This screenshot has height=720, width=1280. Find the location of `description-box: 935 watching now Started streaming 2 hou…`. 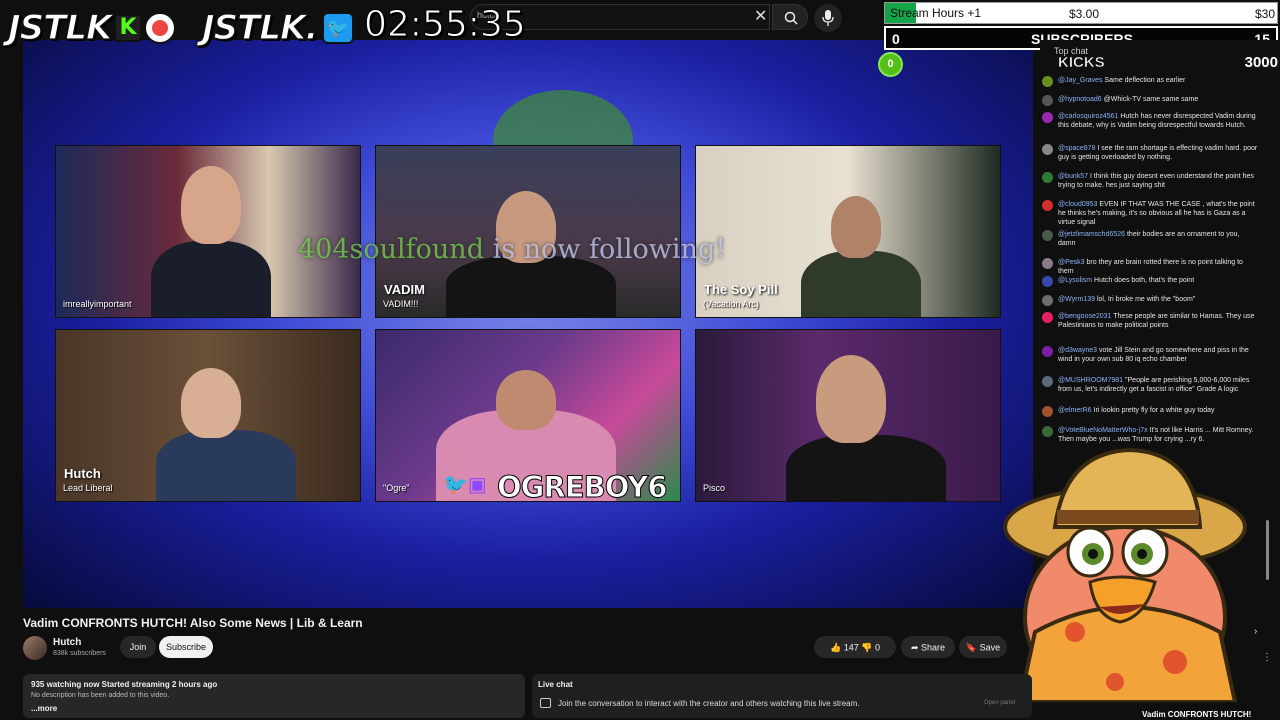

description-box: 935 watching now Started streaming 2 hou… is located at coordinates (274, 696).